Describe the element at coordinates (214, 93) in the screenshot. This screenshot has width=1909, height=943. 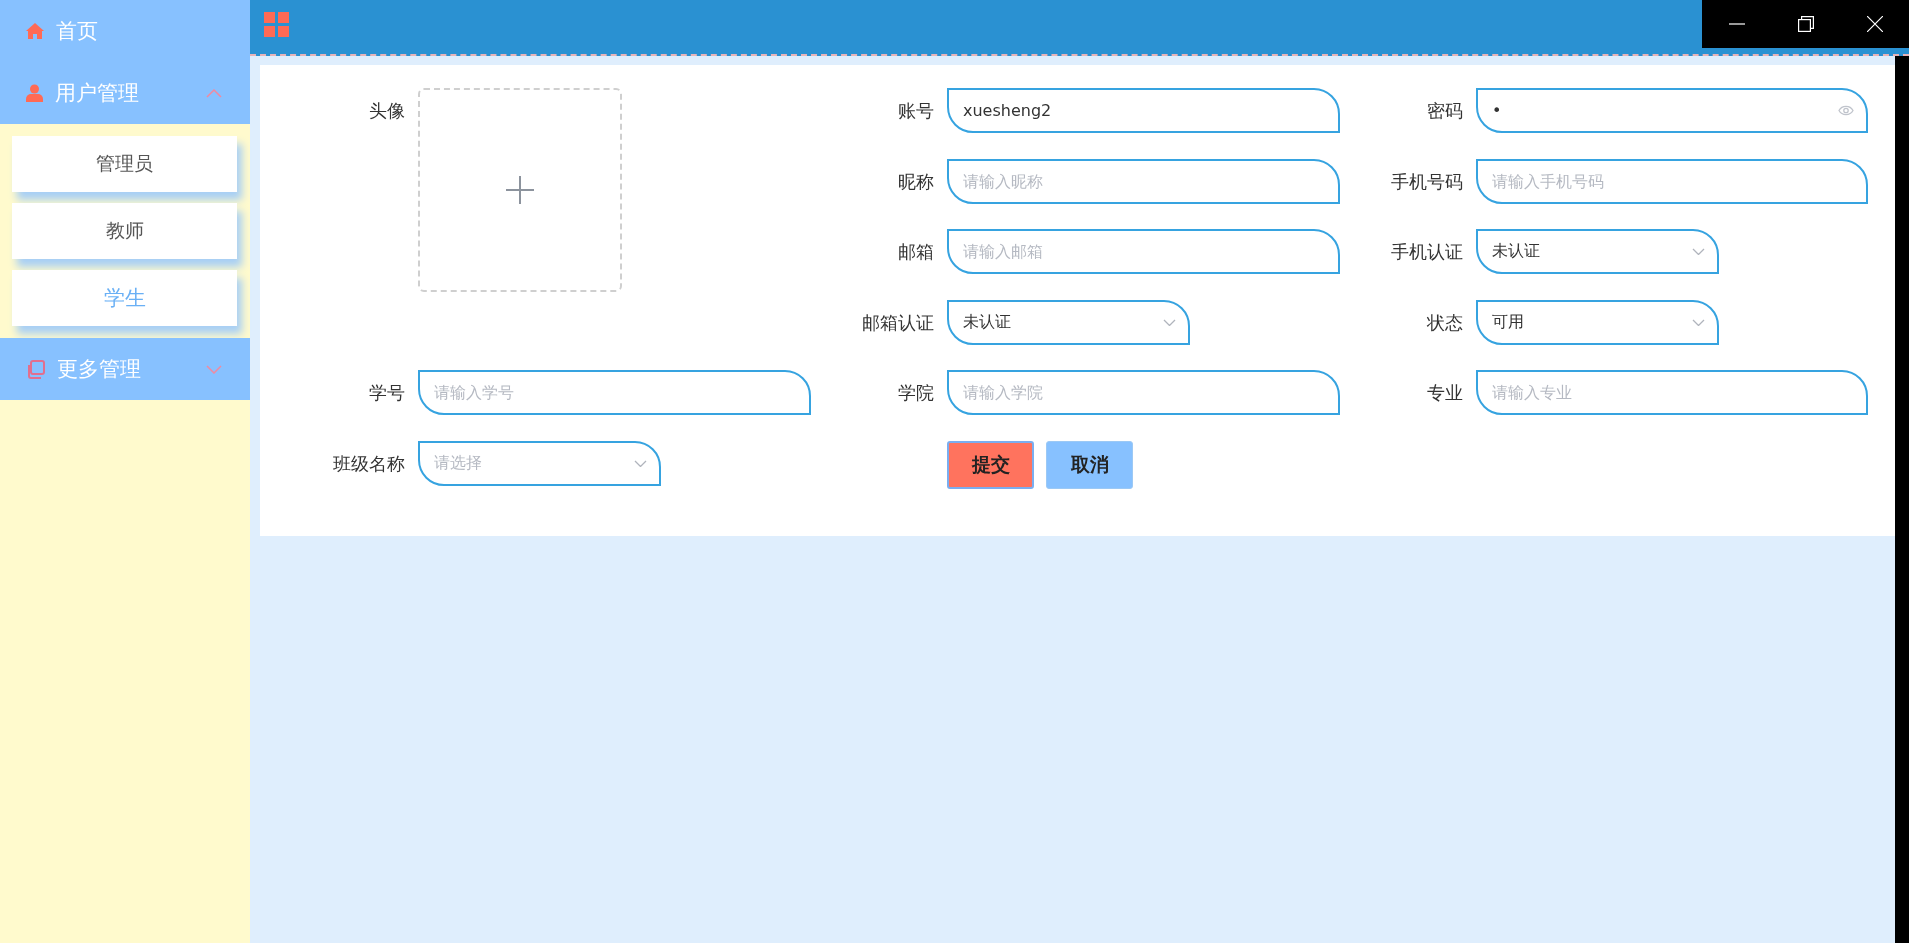
I see `chevron-up-icon` at that location.